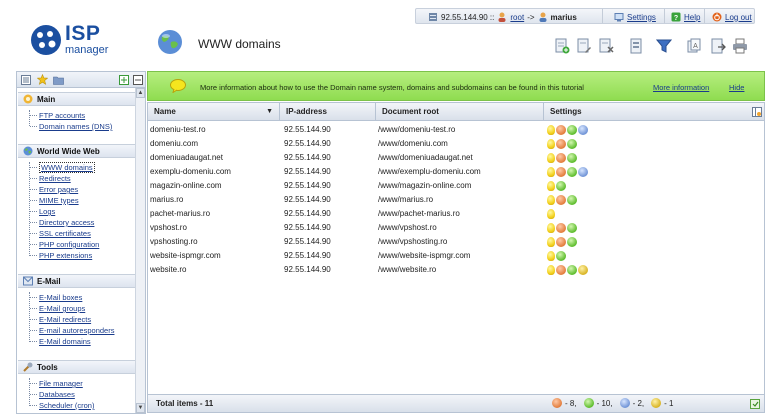 The image size is (780, 420). What do you see at coordinates (456, 228) in the screenshot?
I see `table-row: vpshost.ro 92.55.144.90/www/vpshost.ro` at bounding box center [456, 228].